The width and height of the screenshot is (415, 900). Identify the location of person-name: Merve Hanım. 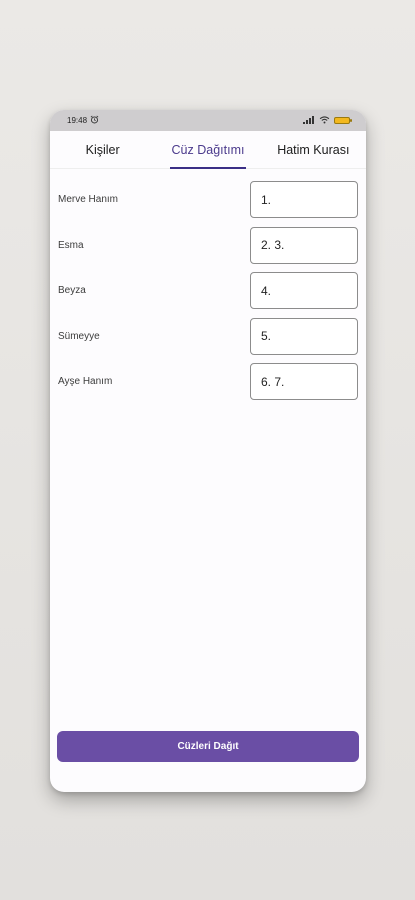
(88, 199).